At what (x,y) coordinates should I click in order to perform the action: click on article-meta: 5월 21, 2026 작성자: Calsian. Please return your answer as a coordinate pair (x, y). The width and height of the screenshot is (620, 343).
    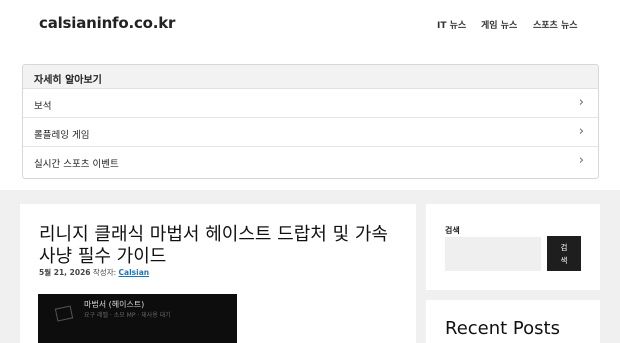
    Looking at the image, I should click on (94, 272).